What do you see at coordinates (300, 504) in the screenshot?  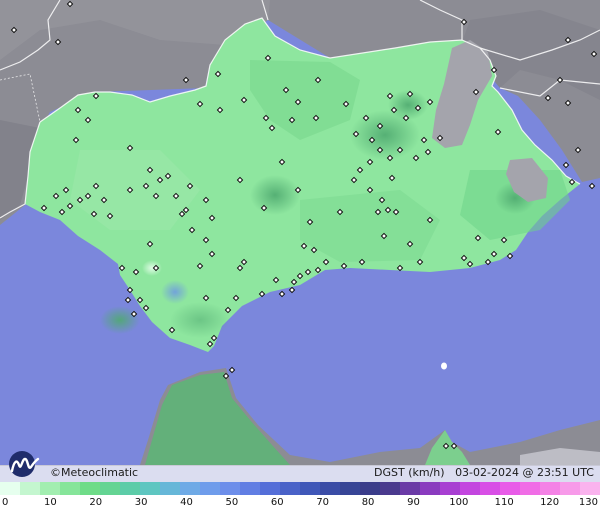 I see `color-scale-ticks: 0 10 20 30 40 50 60 70 80 90 100 110 120 130` at bounding box center [300, 504].